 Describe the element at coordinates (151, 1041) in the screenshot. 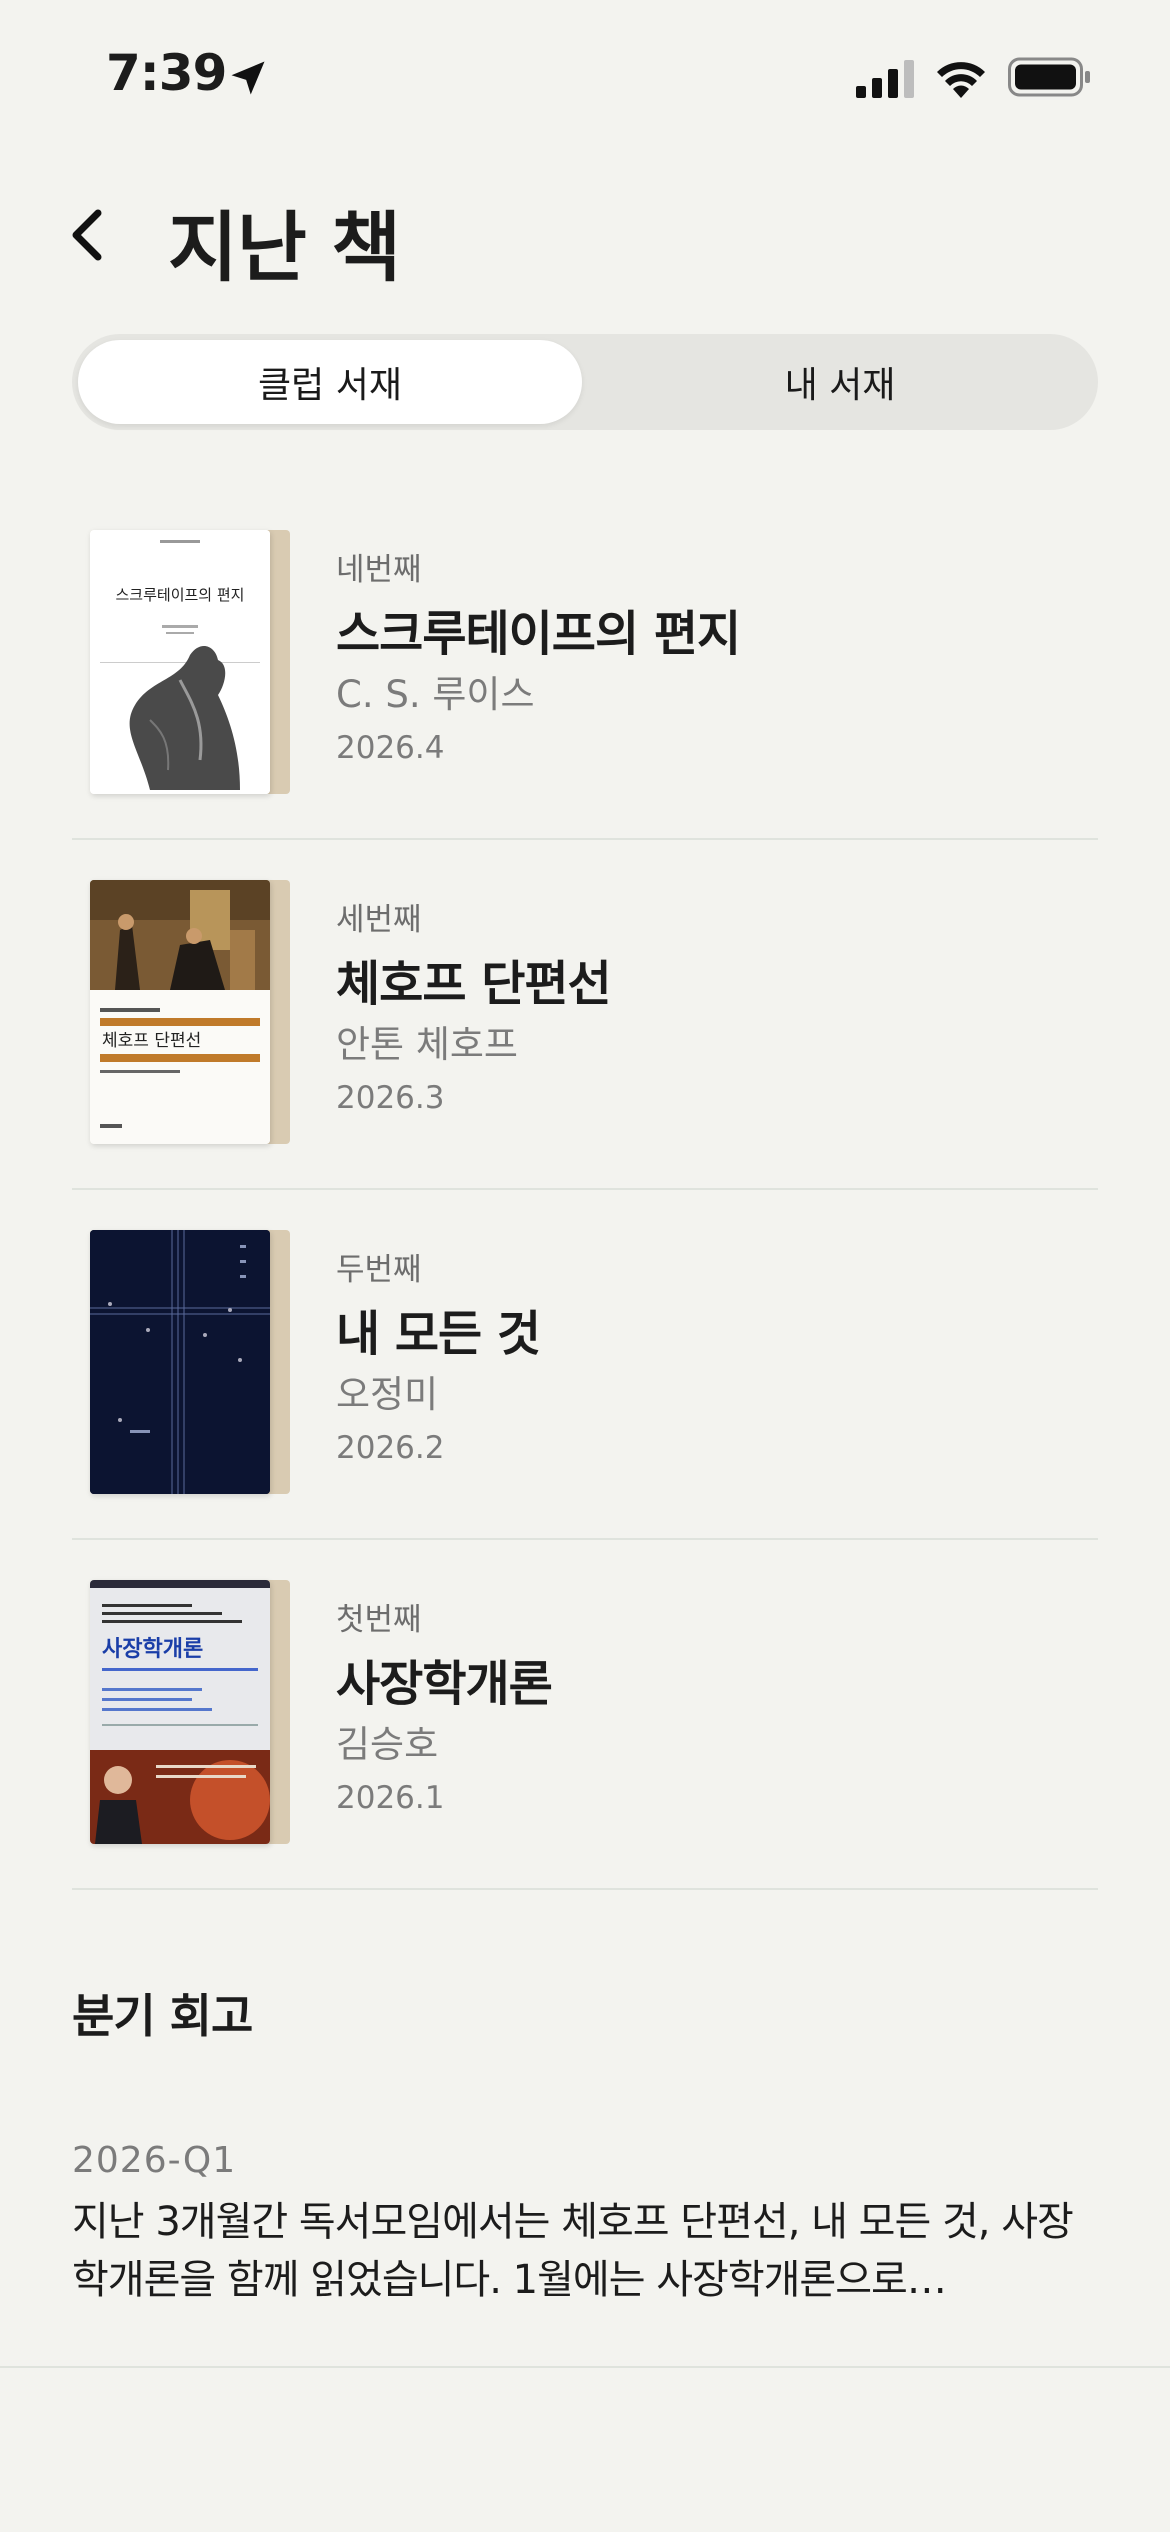

I see `svg-text: 체호프 단편선` at that location.